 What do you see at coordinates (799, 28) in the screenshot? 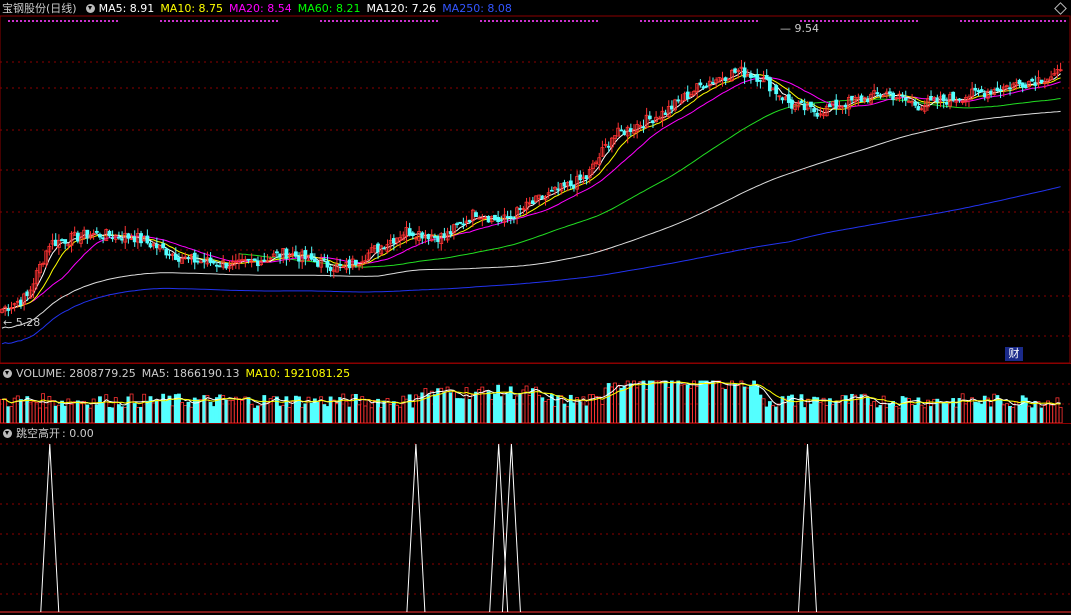
I see `high-price-label: — 9.54` at bounding box center [799, 28].